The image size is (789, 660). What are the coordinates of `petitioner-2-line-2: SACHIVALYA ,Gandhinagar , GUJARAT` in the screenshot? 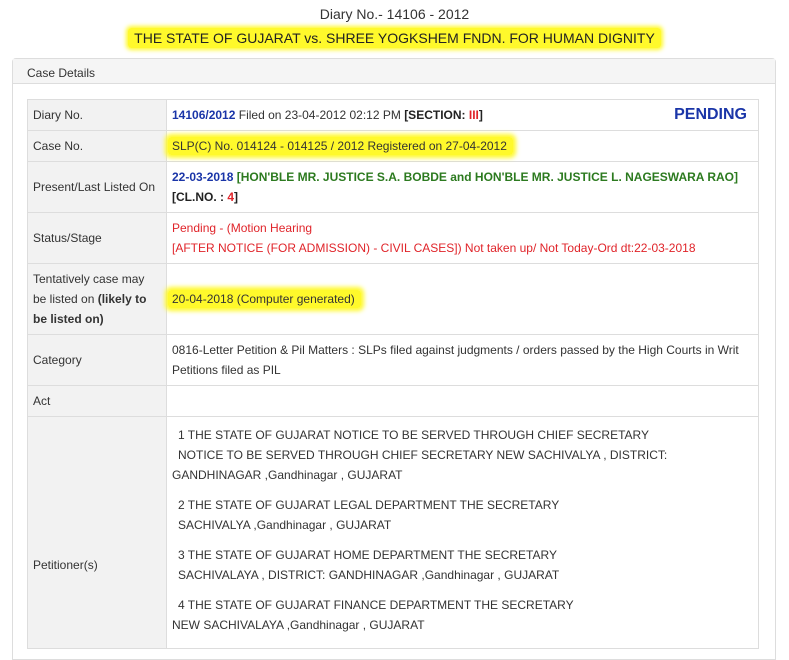 It's located at (285, 525).